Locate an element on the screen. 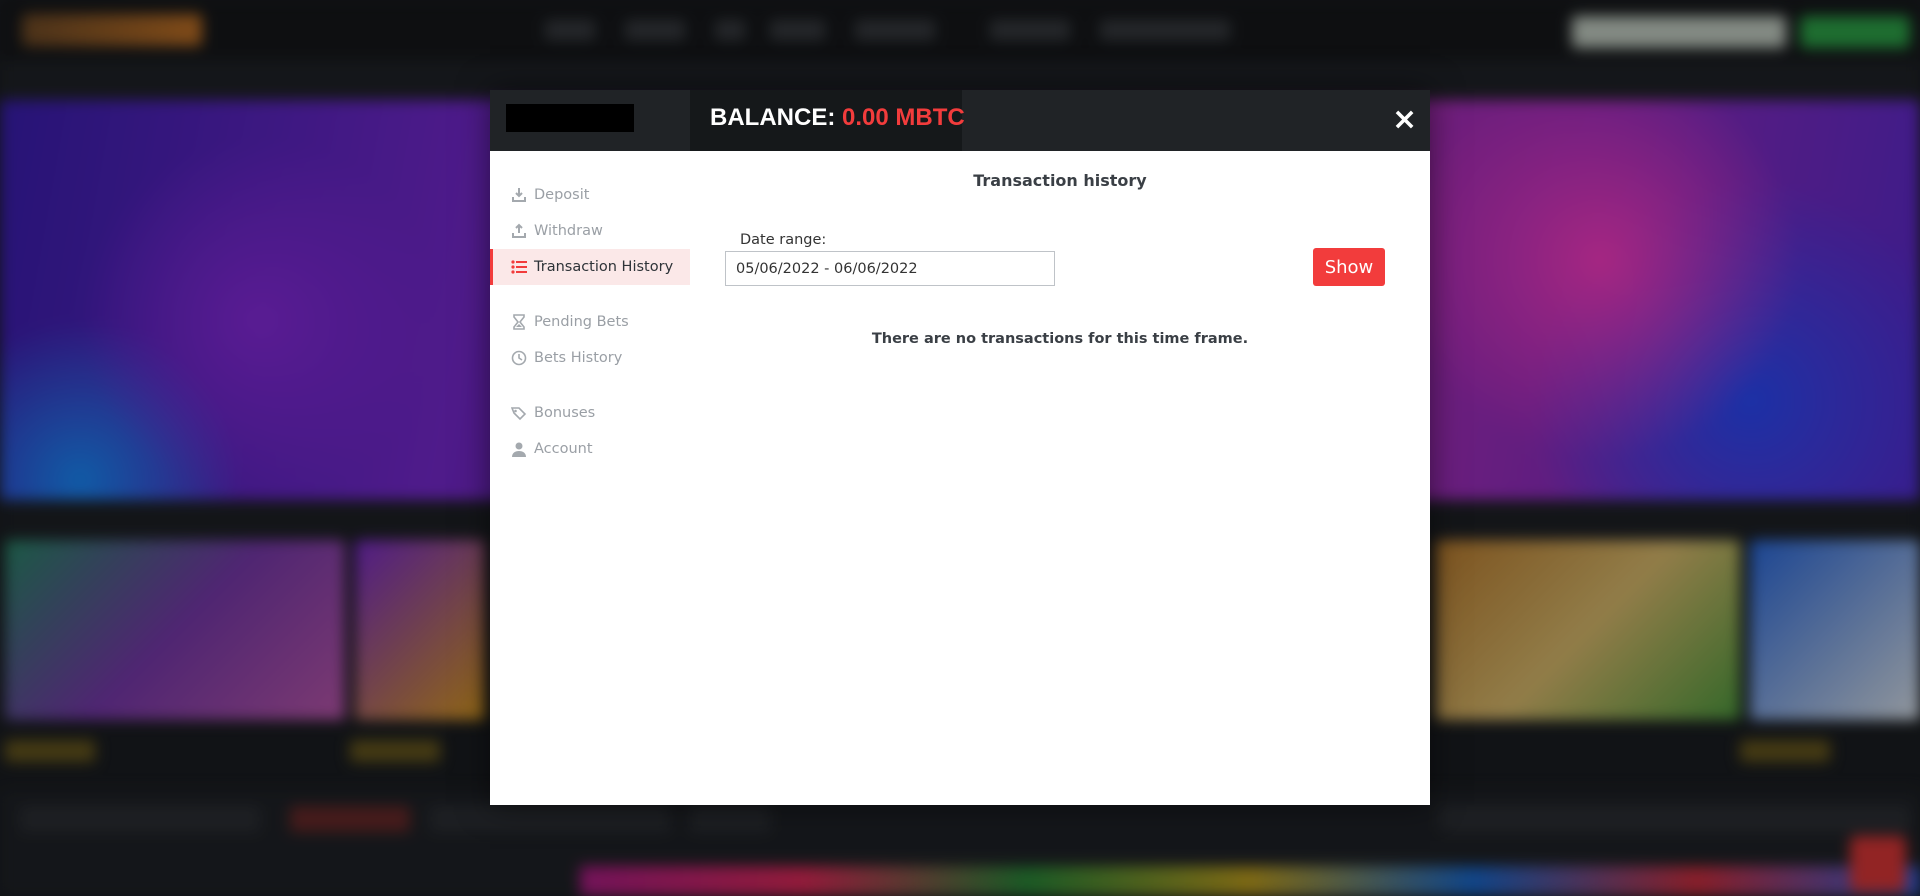 Image resolution: width=1920 pixels, height=896 pixels. sidebar-item-label: Bonuses is located at coordinates (565, 413).